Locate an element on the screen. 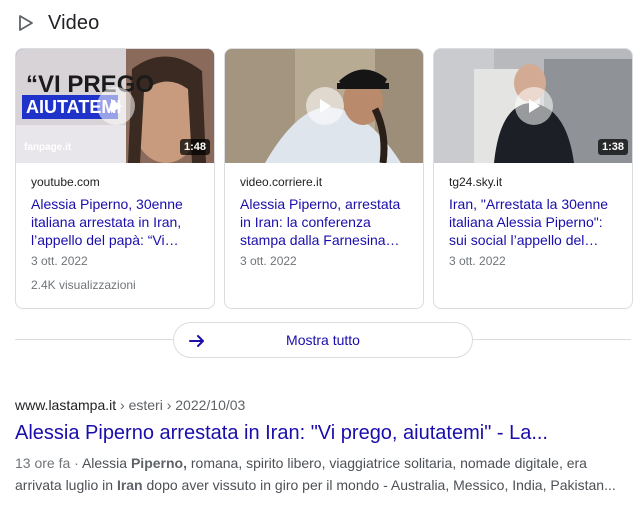 The image size is (643, 508). result-age: 13 ore fa is located at coordinates (43, 463).